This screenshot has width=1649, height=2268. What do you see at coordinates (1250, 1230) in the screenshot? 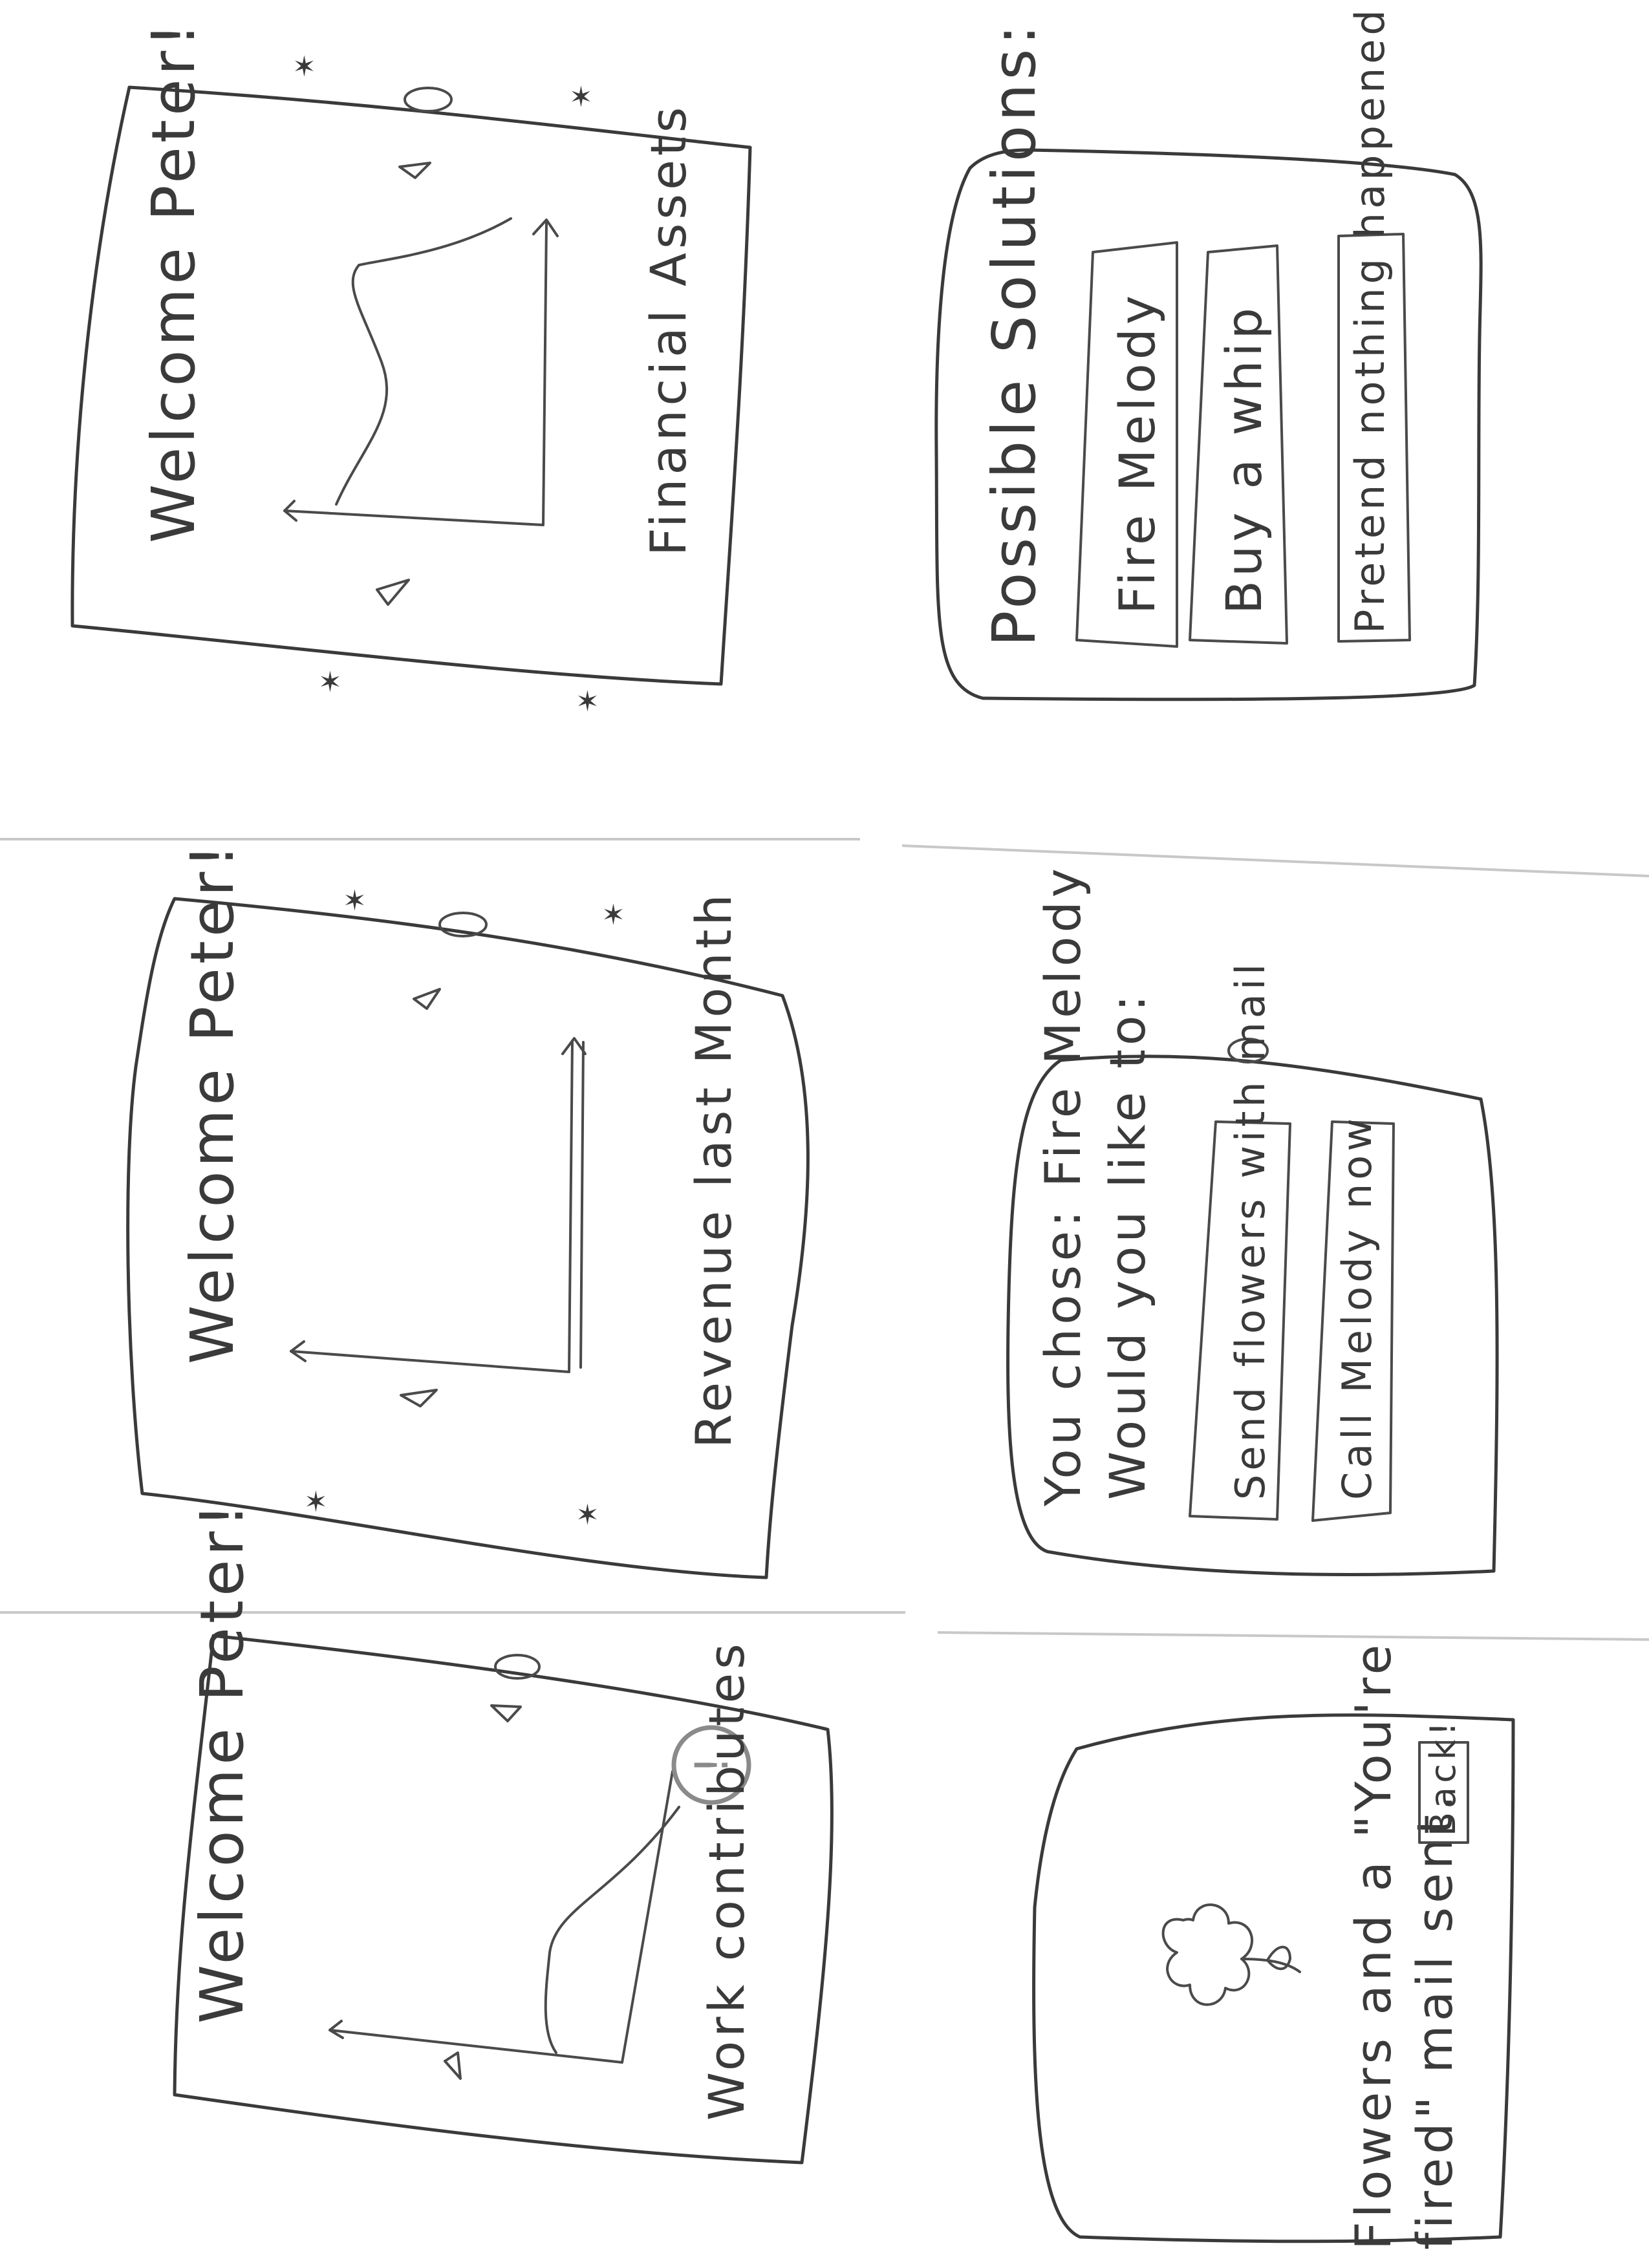
I see `option-label: Send flowers with mail` at bounding box center [1250, 1230].